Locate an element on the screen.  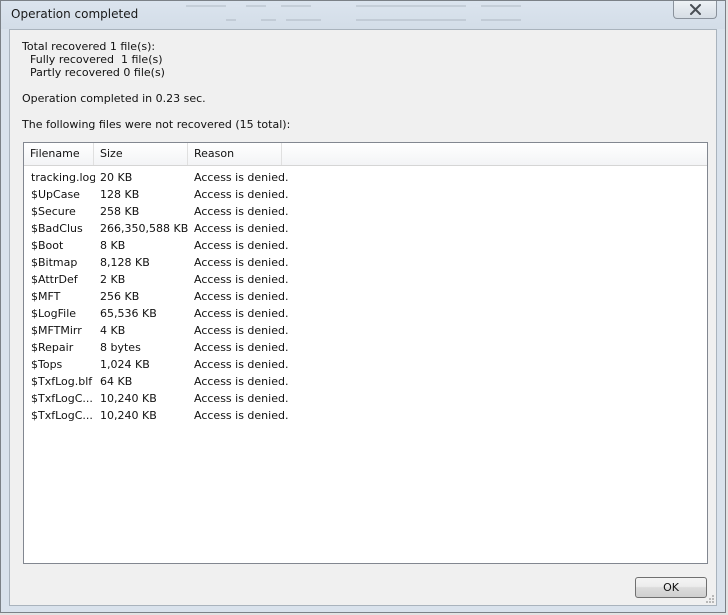
total-recovered-text: Total recovered 1 file(s): is located at coordinates (89, 46).